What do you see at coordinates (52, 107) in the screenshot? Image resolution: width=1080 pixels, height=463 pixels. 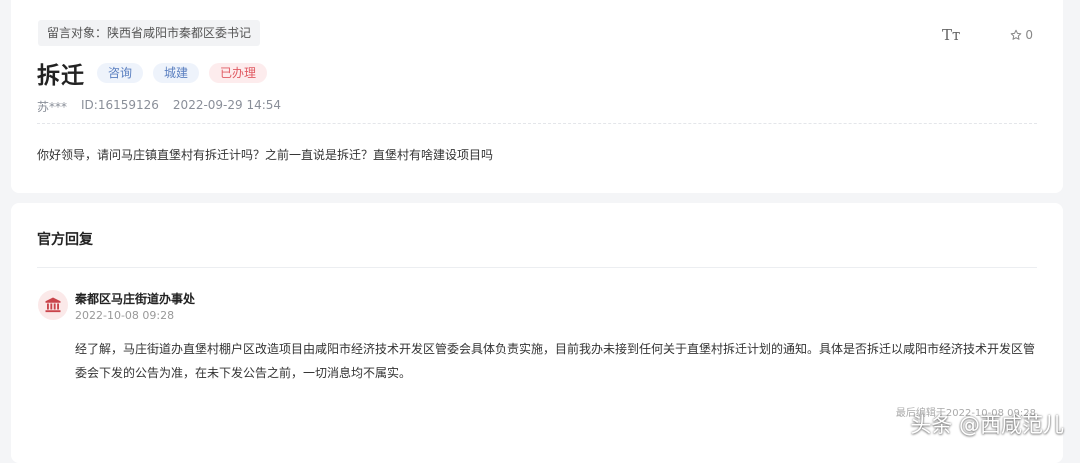 I see `author-name: 苏***` at bounding box center [52, 107].